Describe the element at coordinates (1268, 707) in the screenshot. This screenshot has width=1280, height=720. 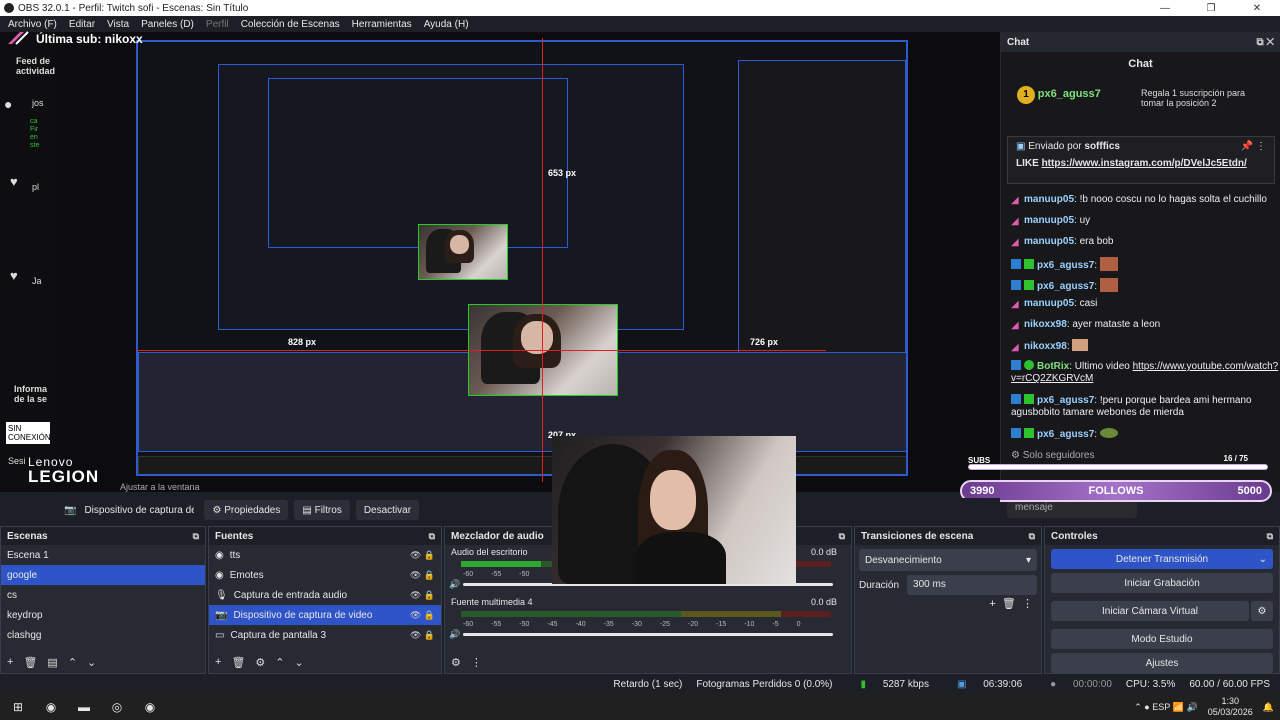
I see `notification-icon: 🔔` at that location.